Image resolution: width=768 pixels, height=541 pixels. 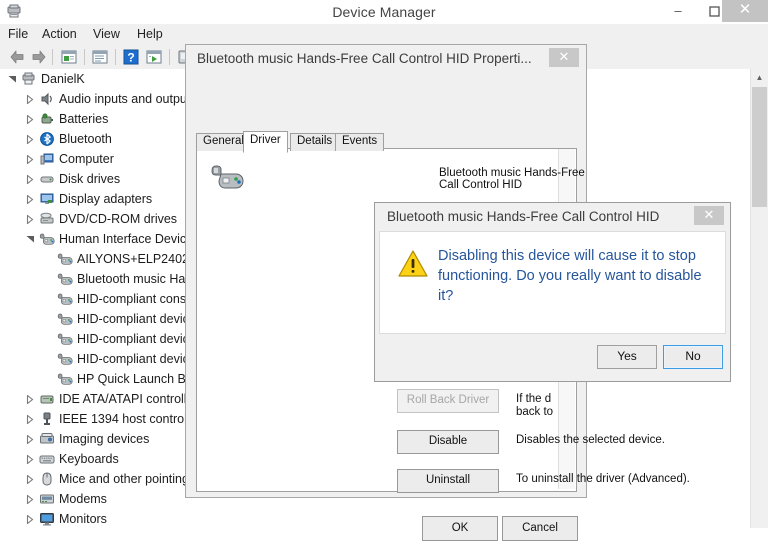 What do you see at coordinates (47, 159) in the screenshot?
I see `computer-icon` at bounding box center [47, 159].